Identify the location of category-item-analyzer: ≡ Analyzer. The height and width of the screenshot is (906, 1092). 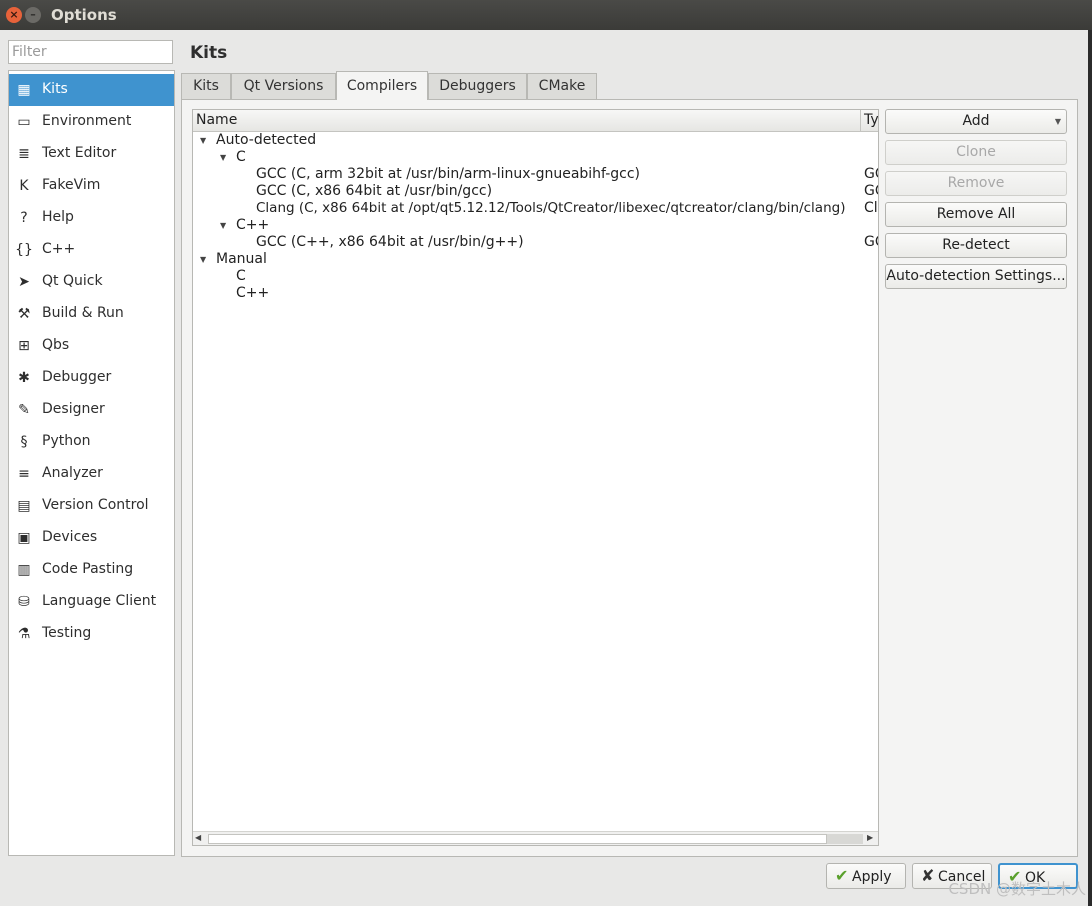
(91, 474).